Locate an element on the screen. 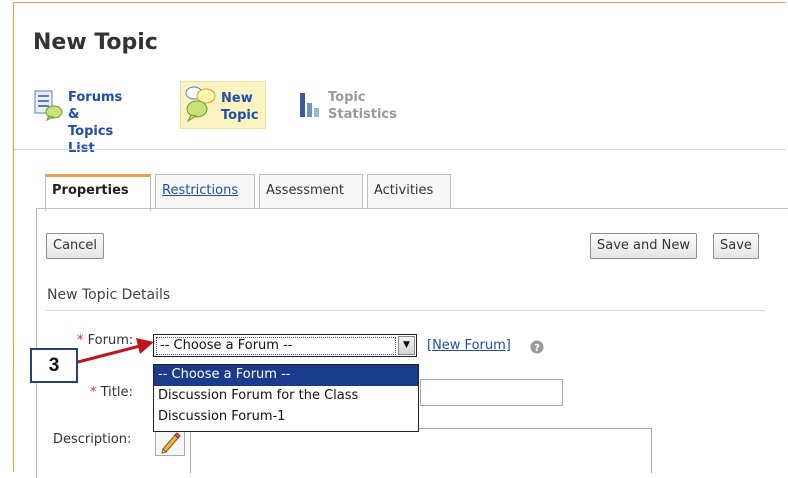 This screenshot has height=478, width=788. forum-select-value: -- Choose a Forum -- is located at coordinates (276, 346).